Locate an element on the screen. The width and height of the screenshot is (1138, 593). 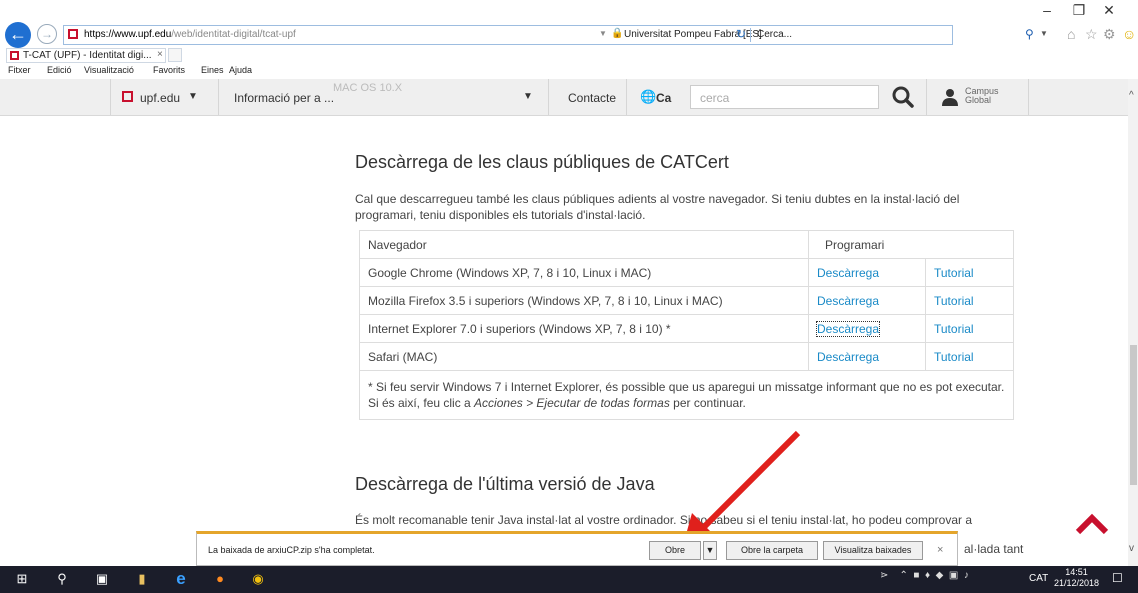
table-row: Safari (MAC) Descàrrega Tutorial is located at coordinates (686, 356).